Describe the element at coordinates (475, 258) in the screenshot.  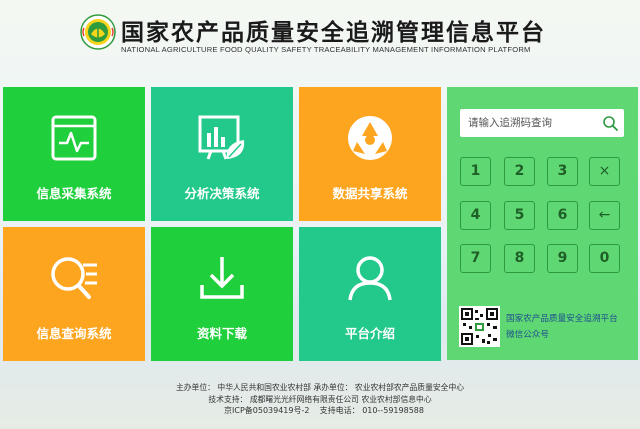
I see `keypad-key-7: 7` at that location.